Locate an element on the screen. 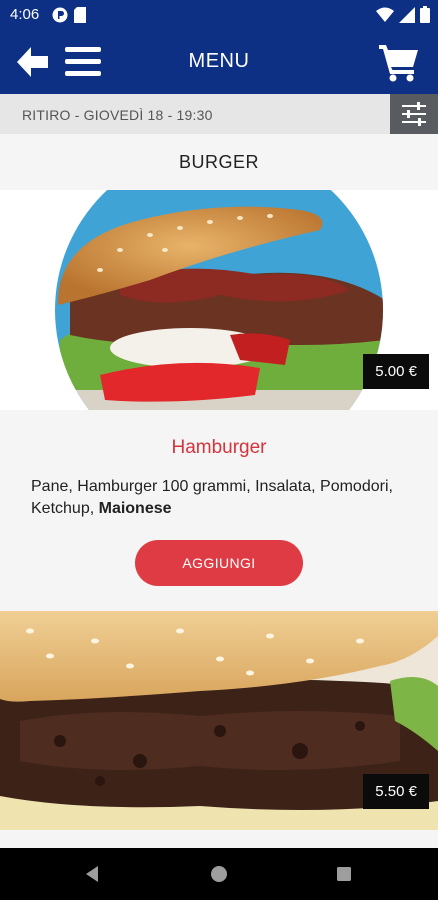 This screenshot has height=900, width=438. nav-recents-button is located at coordinates (344, 874).